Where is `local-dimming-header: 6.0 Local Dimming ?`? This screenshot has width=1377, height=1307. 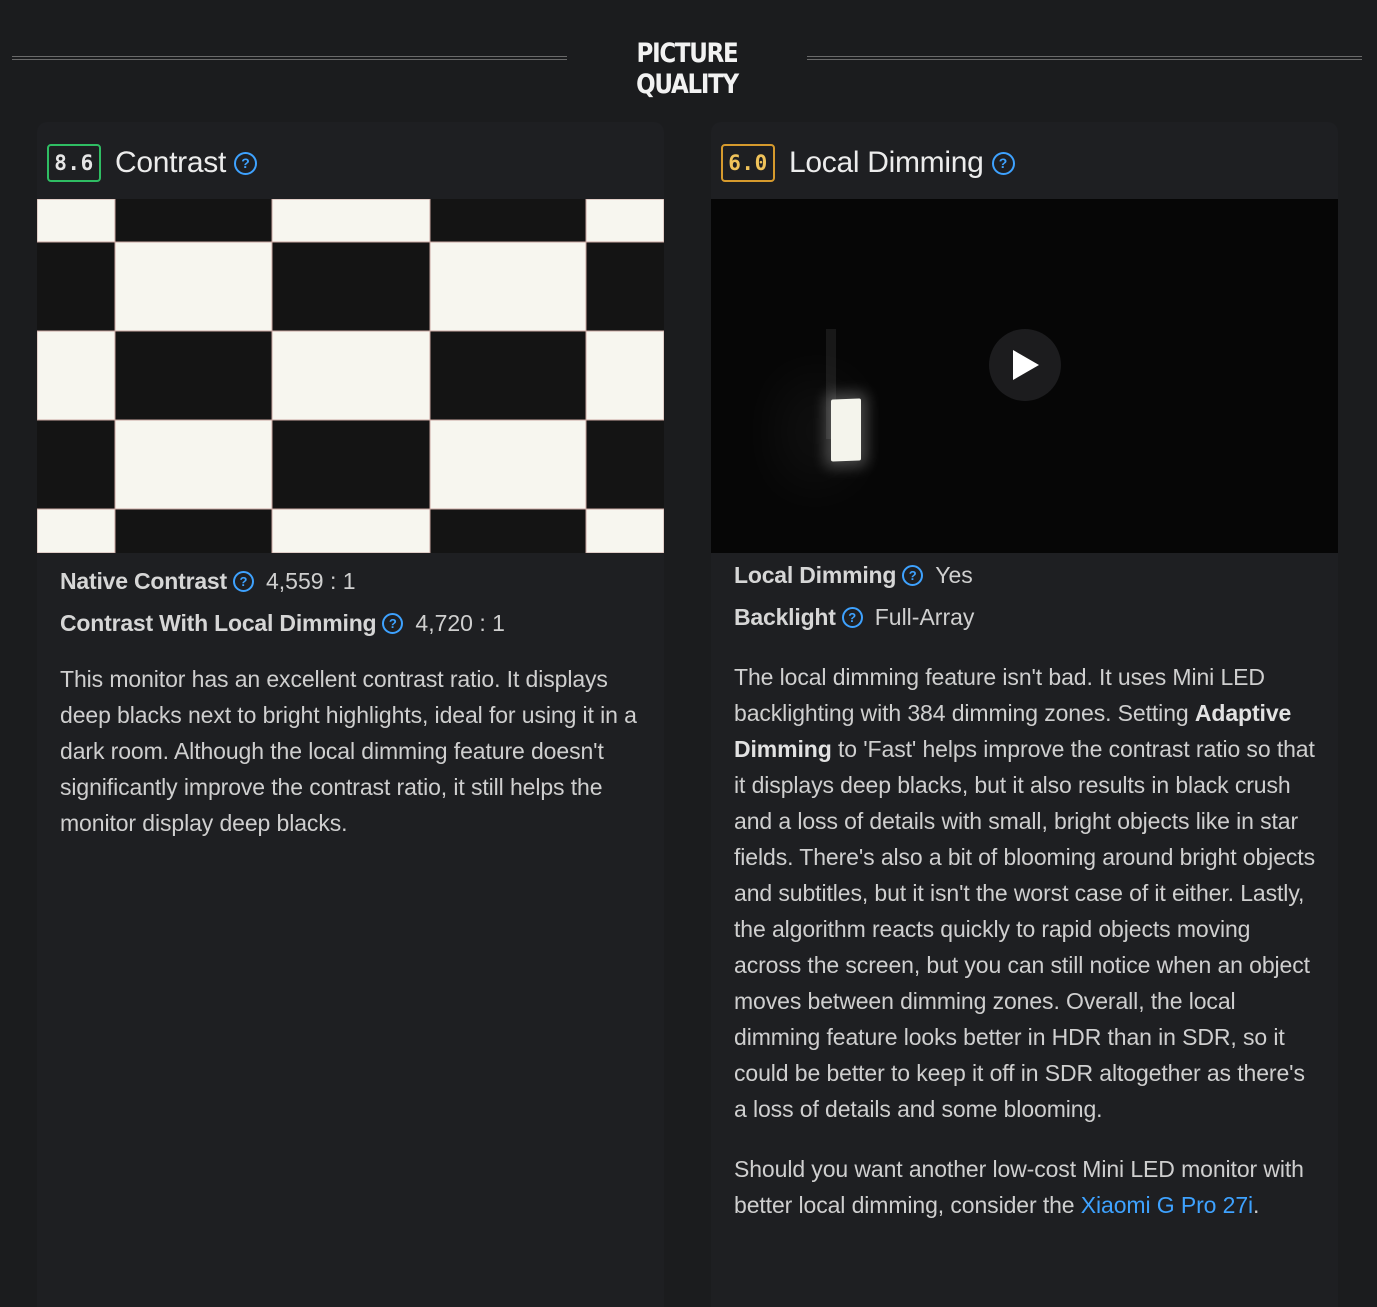
local-dimming-header: 6.0 Local Dimming ? is located at coordinates (868, 163).